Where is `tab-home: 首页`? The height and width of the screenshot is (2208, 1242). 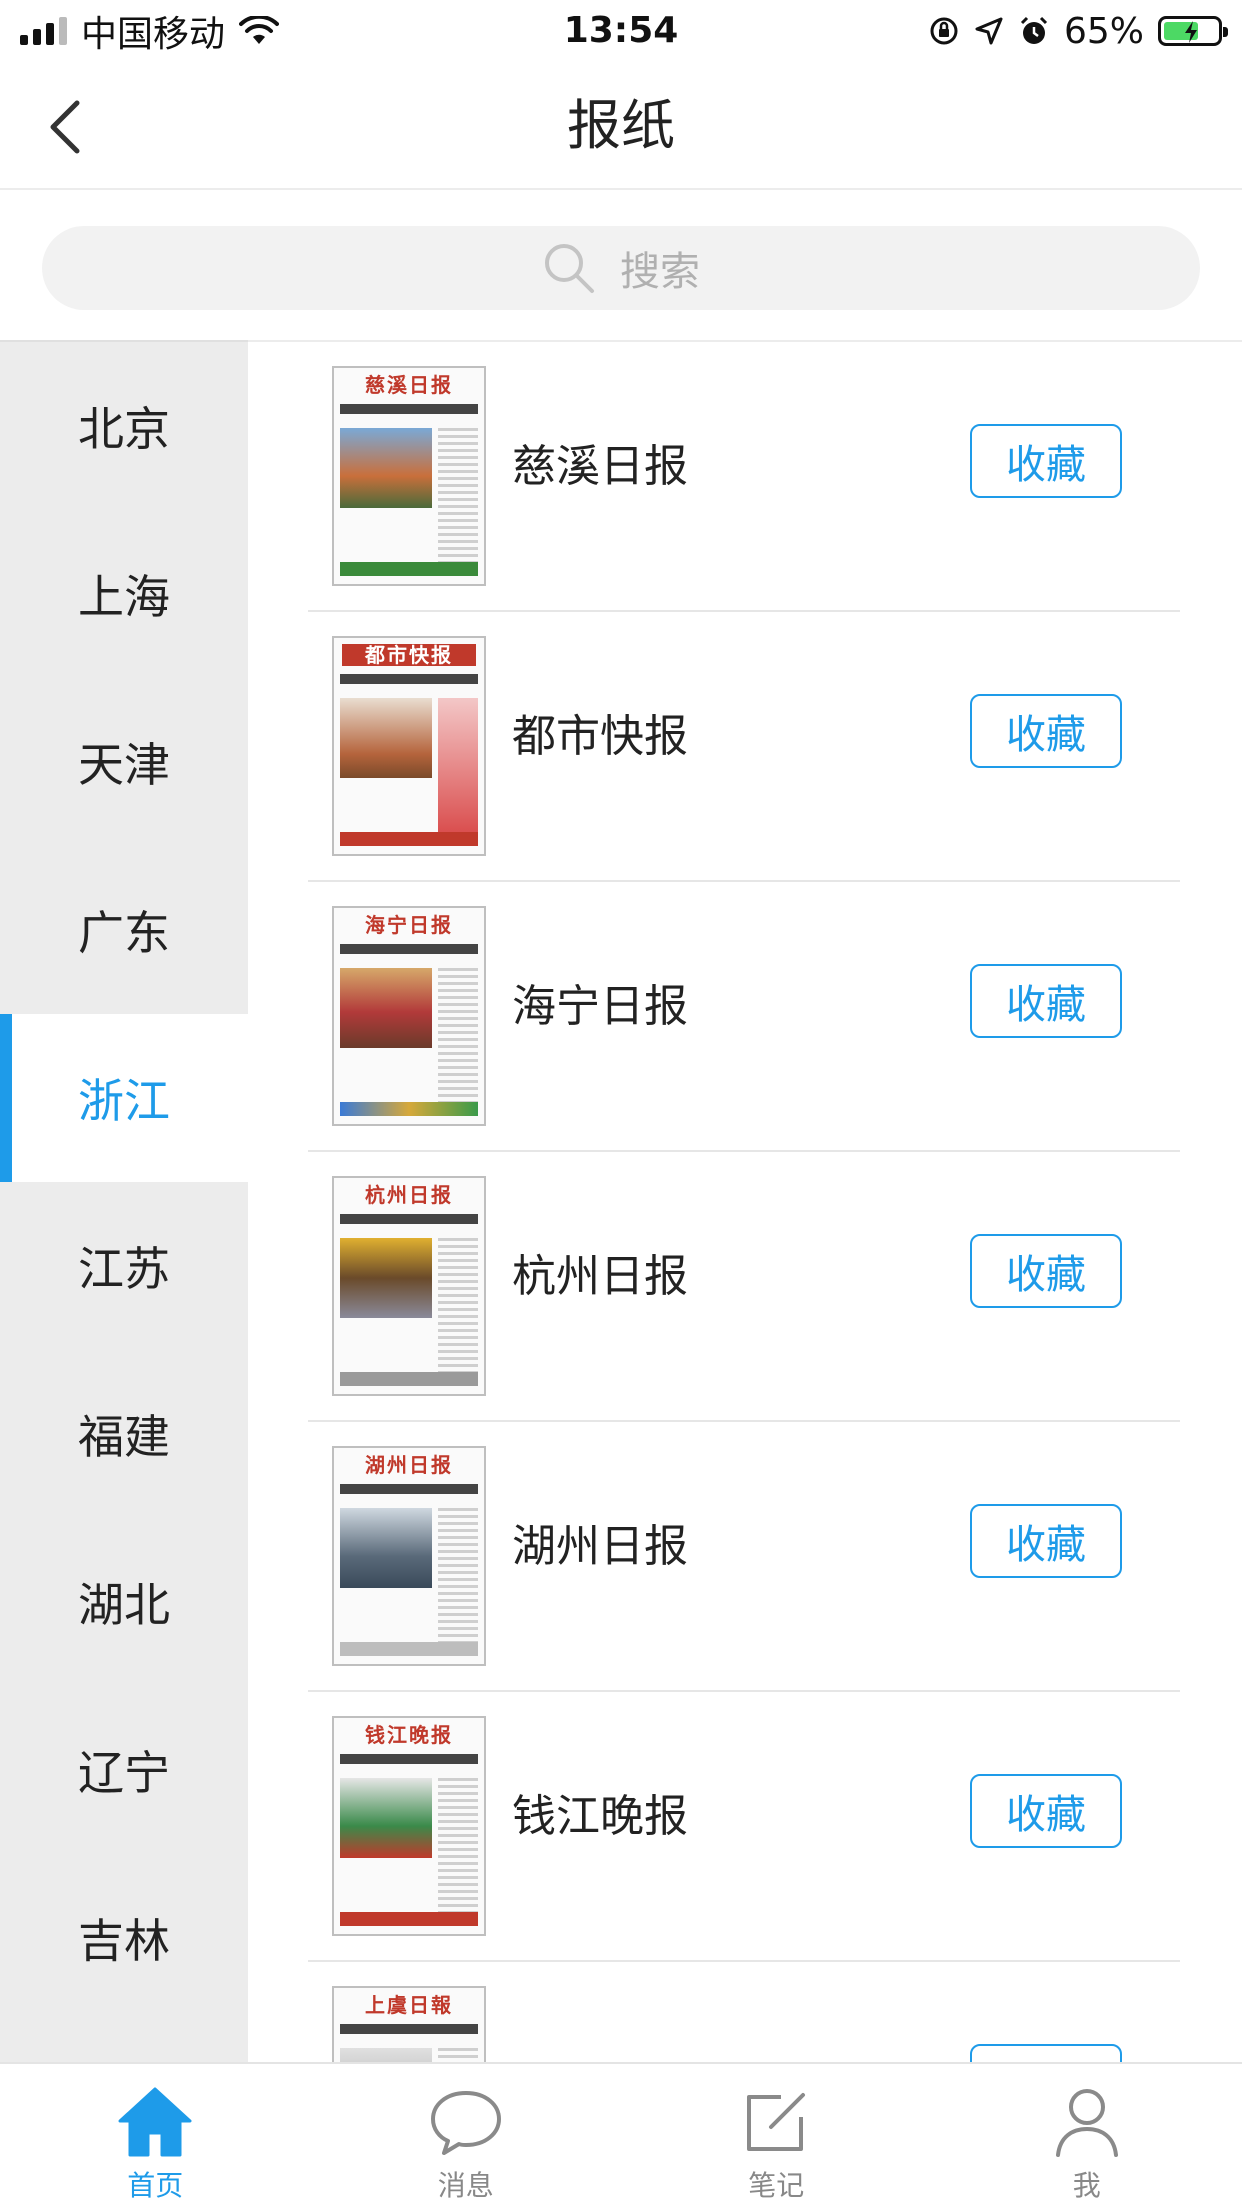 tab-home: 首页 is located at coordinates (155, 2136).